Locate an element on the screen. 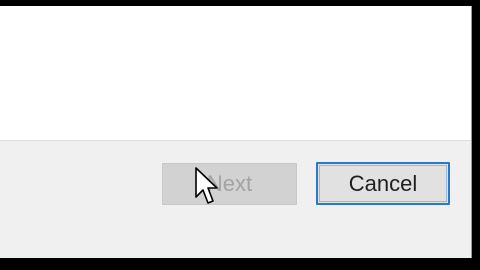 This screenshot has width=480, height=270. cancel-button-label: Cancel is located at coordinates (383, 183).